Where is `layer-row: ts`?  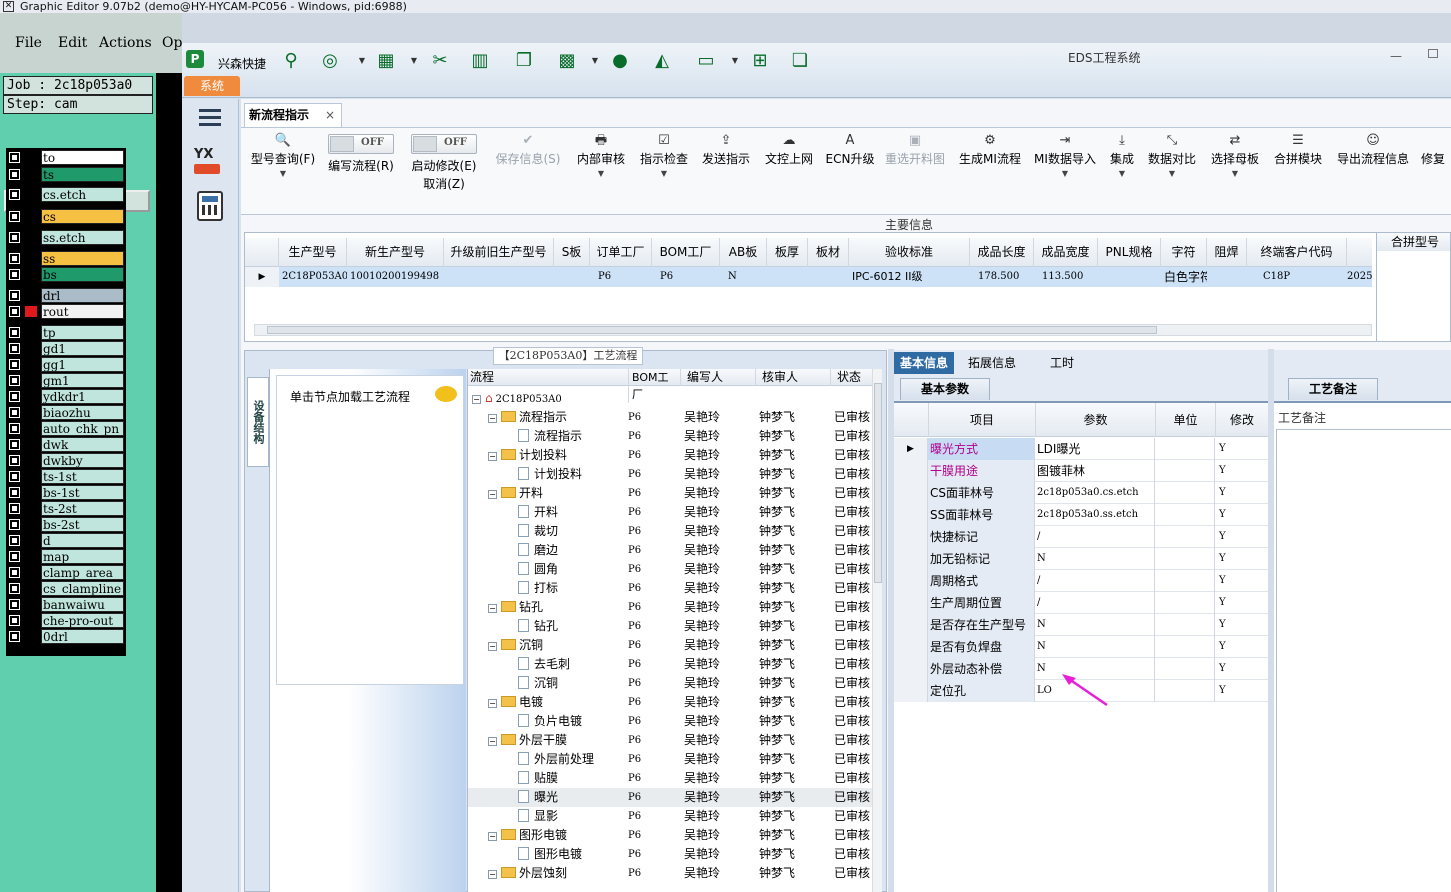 layer-row: ts is located at coordinates (66, 174).